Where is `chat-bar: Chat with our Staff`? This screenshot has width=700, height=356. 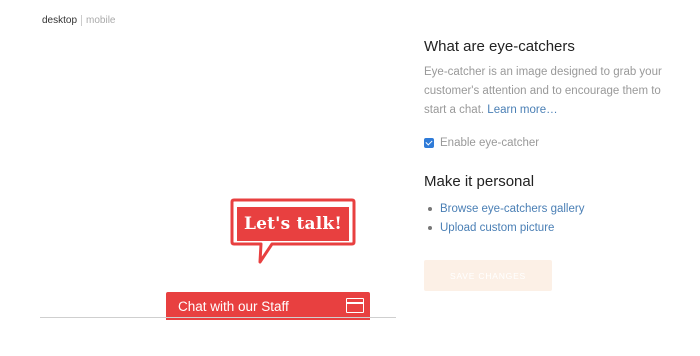
chat-bar: Chat with our Staff is located at coordinates (268, 306).